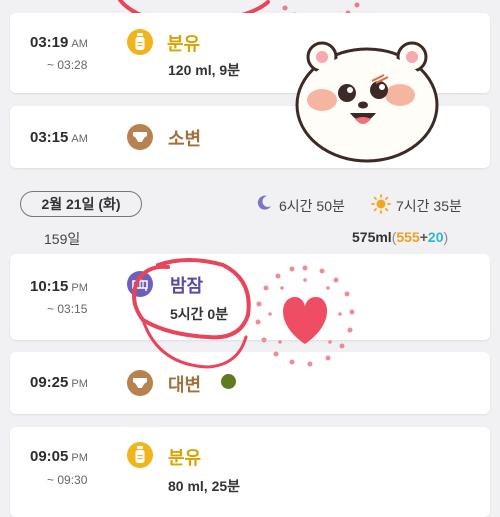  What do you see at coordinates (228, 381) in the screenshot?
I see `stool-color-dot` at bounding box center [228, 381].